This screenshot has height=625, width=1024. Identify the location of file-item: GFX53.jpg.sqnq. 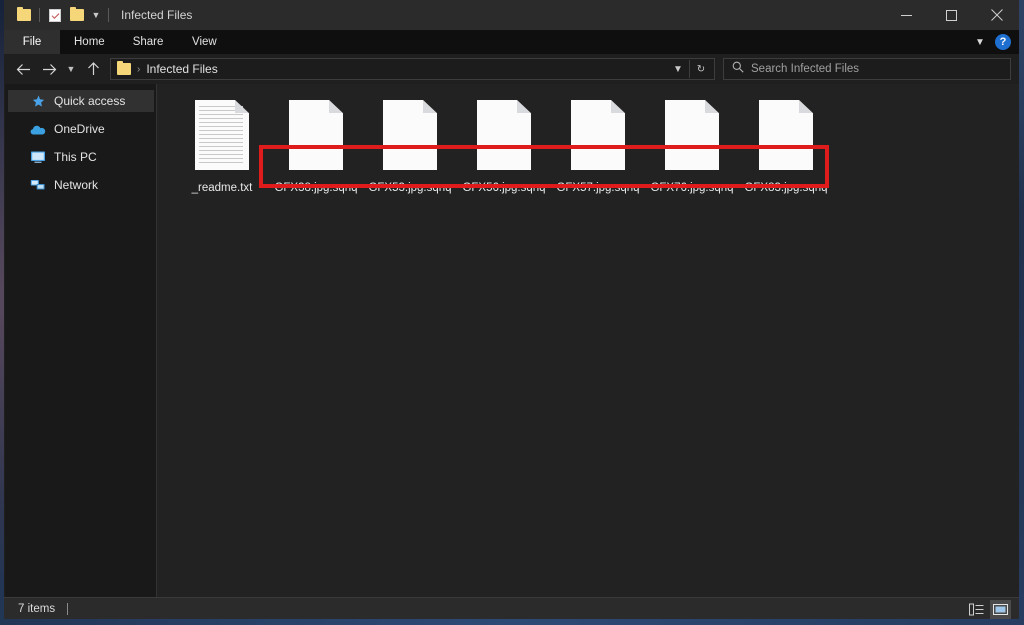
(410, 146).